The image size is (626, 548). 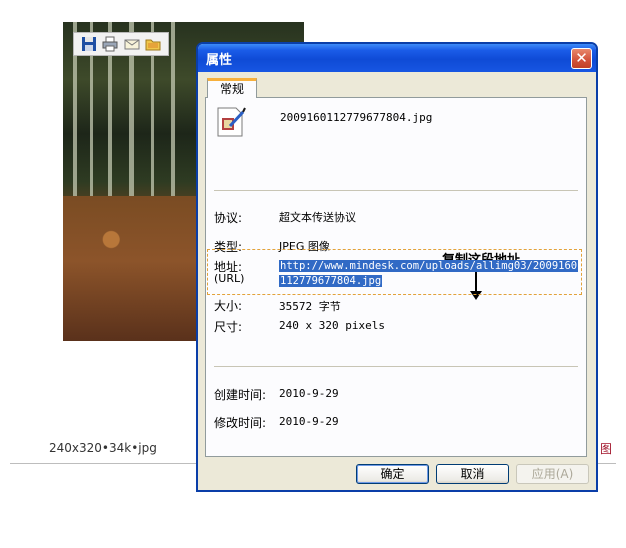 What do you see at coordinates (356, 117) in the screenshot?
I see `file-name: 2009160112779677804.jpg` at bounding box center [356, 117].